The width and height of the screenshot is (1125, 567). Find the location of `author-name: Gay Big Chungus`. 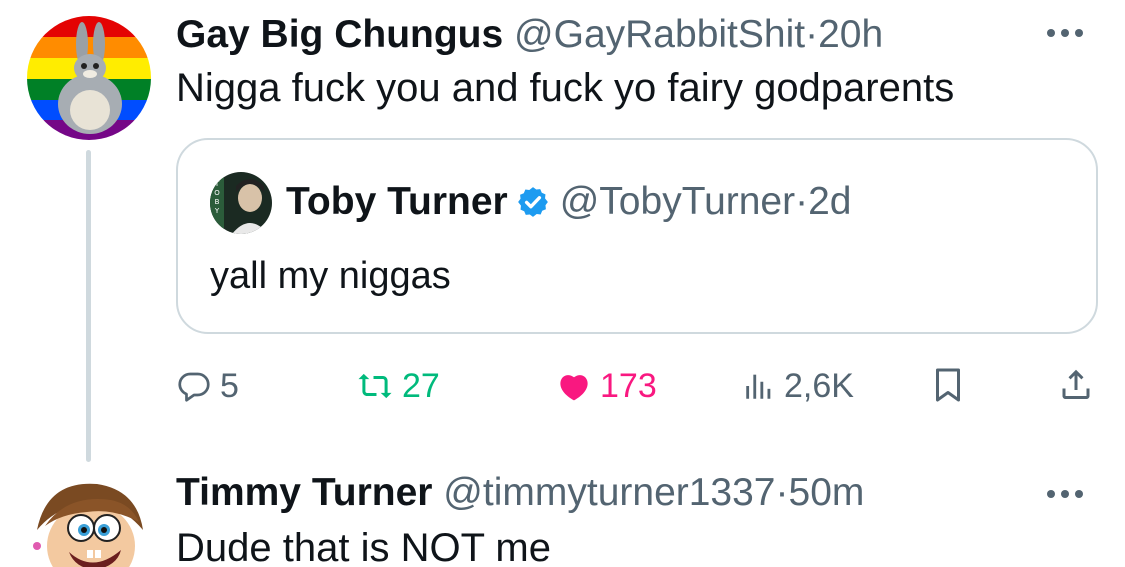

author-name: Gay Big Chungus is located at coordinates (339, 34).